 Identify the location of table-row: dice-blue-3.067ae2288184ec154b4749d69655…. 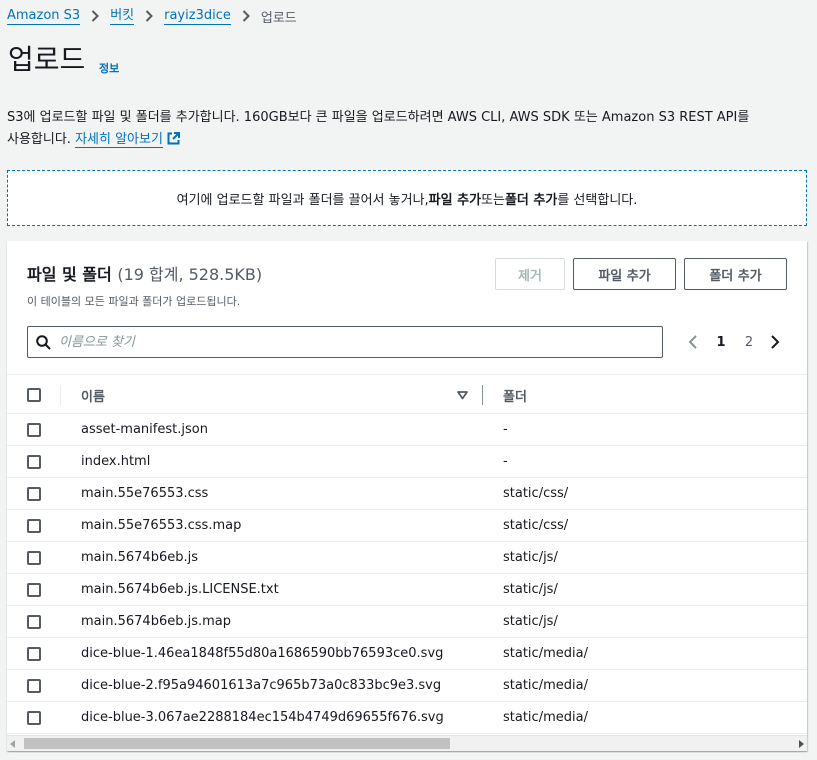
(407, 718).